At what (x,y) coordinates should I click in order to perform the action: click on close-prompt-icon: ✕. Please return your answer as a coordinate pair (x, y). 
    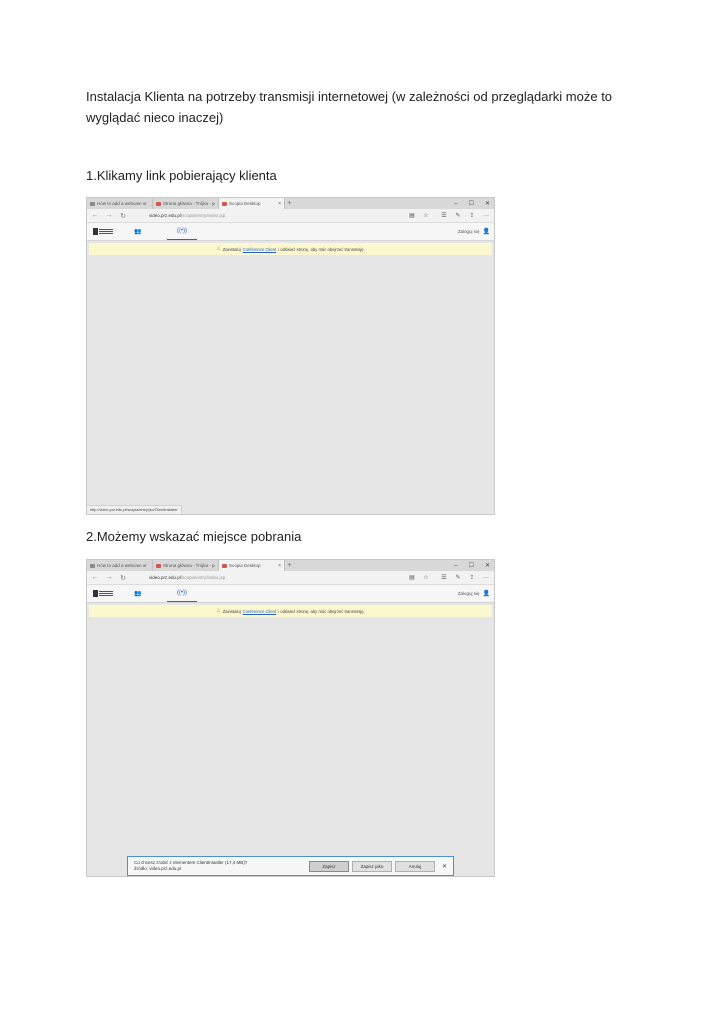
    Looking at the image, I should click on (444, 866).